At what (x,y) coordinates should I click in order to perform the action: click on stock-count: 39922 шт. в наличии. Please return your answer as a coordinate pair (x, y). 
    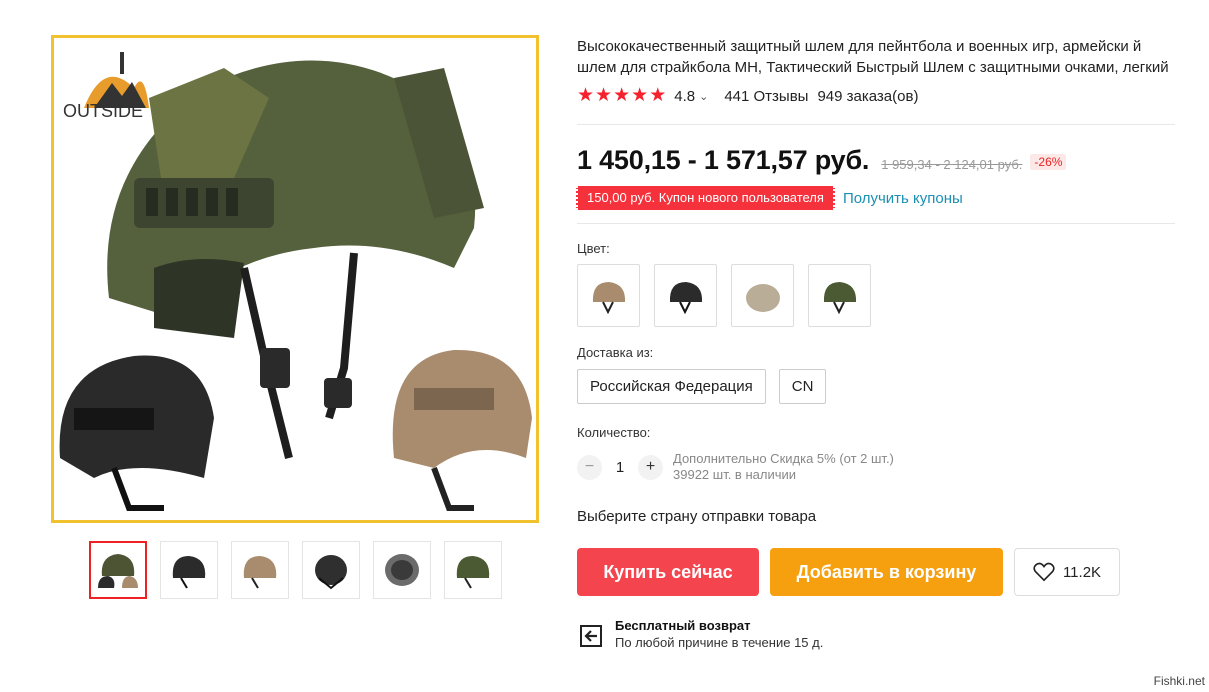
    Looking at the image, I should click on (734, 474).